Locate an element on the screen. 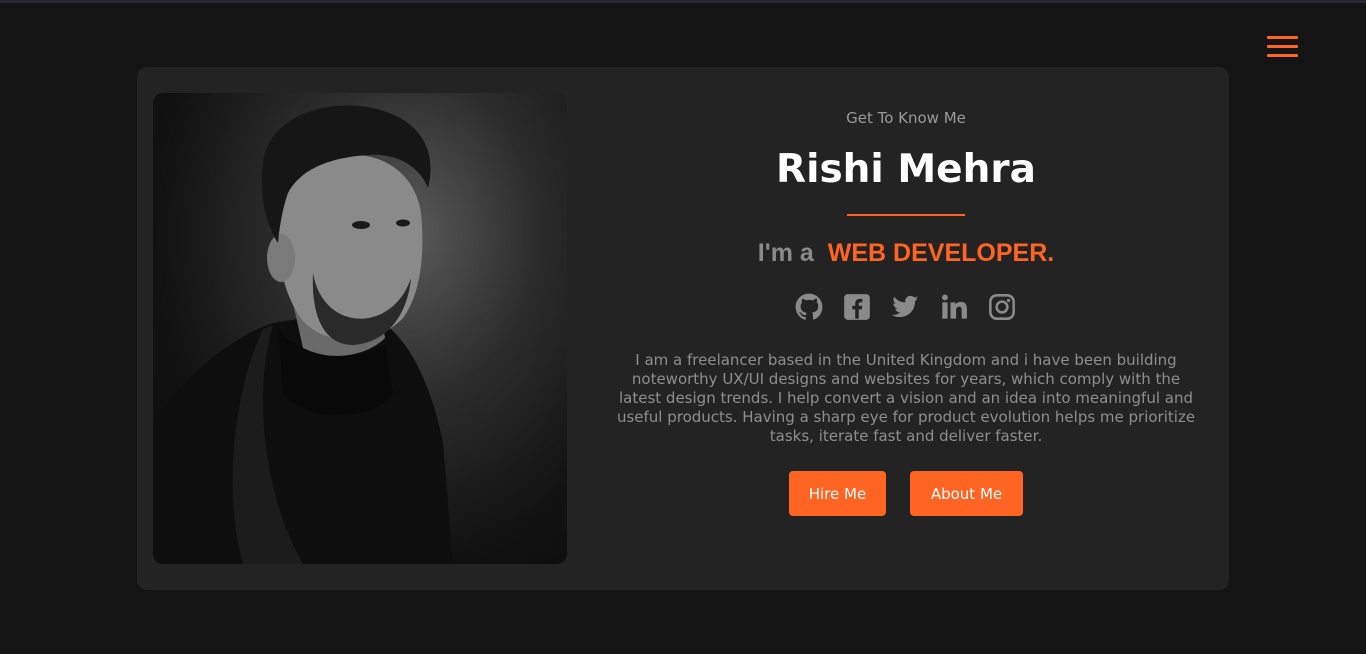 This screenshot has width=1366, height=654. twitter-icon is located at coordinates (905, 307).